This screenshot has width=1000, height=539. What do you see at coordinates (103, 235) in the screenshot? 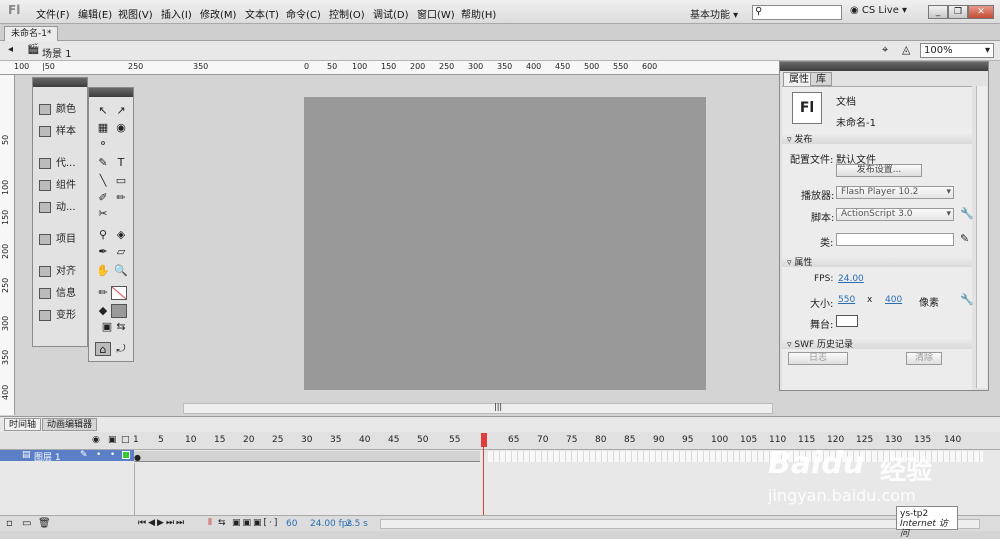
I see `bone-tool-icon: ⚲` at bounding box center [103, 235].